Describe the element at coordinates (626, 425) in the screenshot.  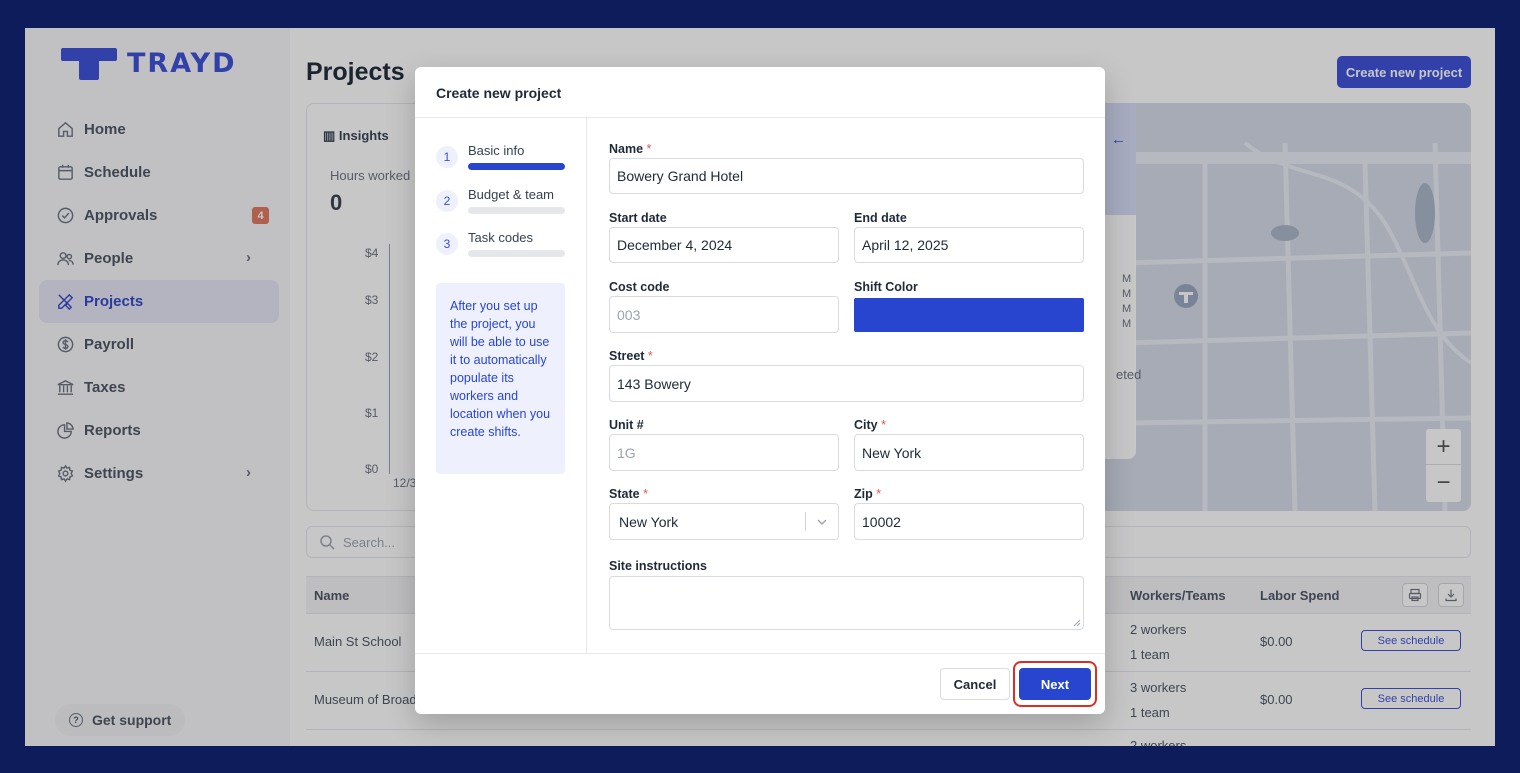
I see `unit-label: Unit #` at that location.